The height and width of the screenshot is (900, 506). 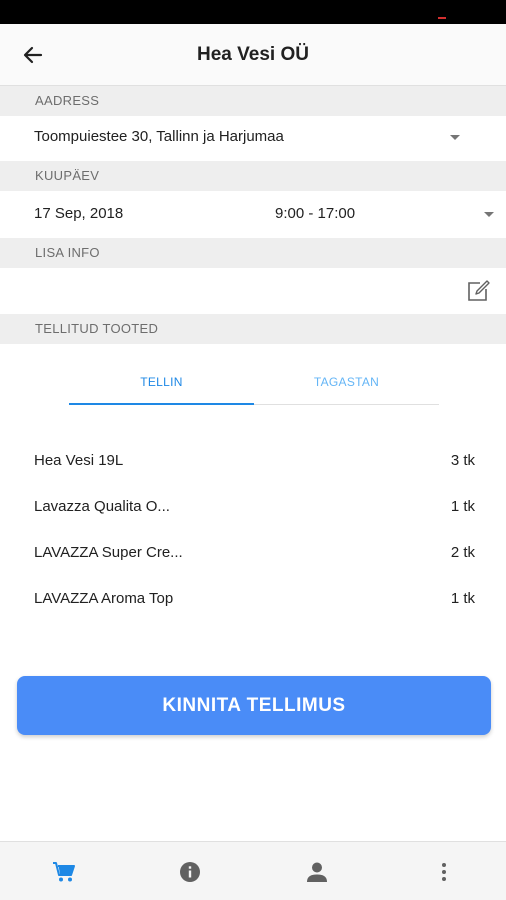 I want to click on nav-cart, so click(x=64, y=871).